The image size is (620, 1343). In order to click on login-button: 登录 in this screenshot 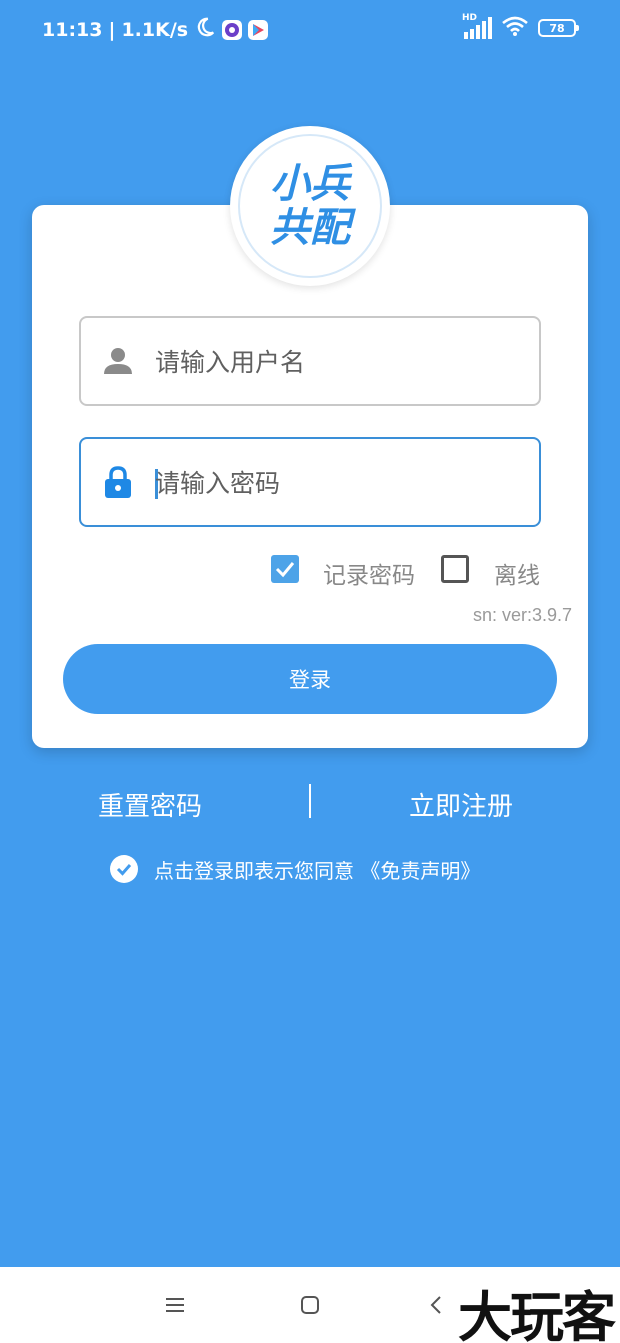, I will do `click(310, 679)`.